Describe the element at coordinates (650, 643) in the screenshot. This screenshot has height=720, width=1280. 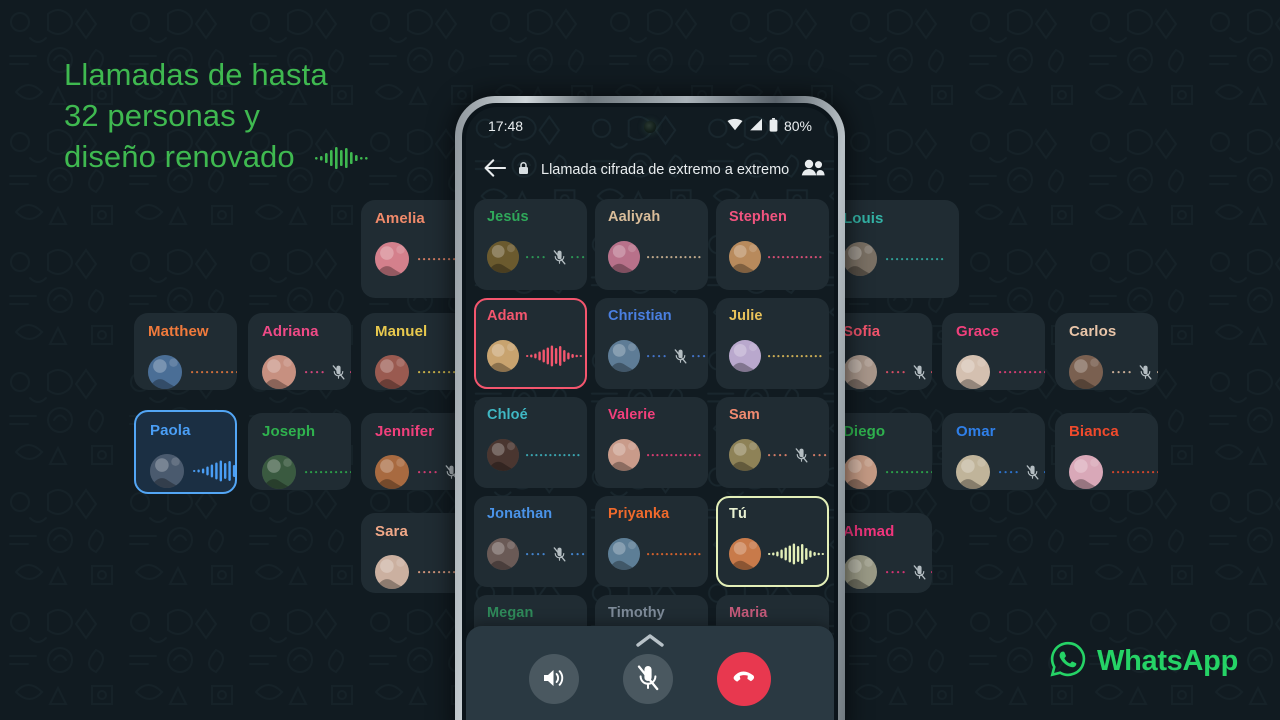
I see `chevron-up-icon` at that location.